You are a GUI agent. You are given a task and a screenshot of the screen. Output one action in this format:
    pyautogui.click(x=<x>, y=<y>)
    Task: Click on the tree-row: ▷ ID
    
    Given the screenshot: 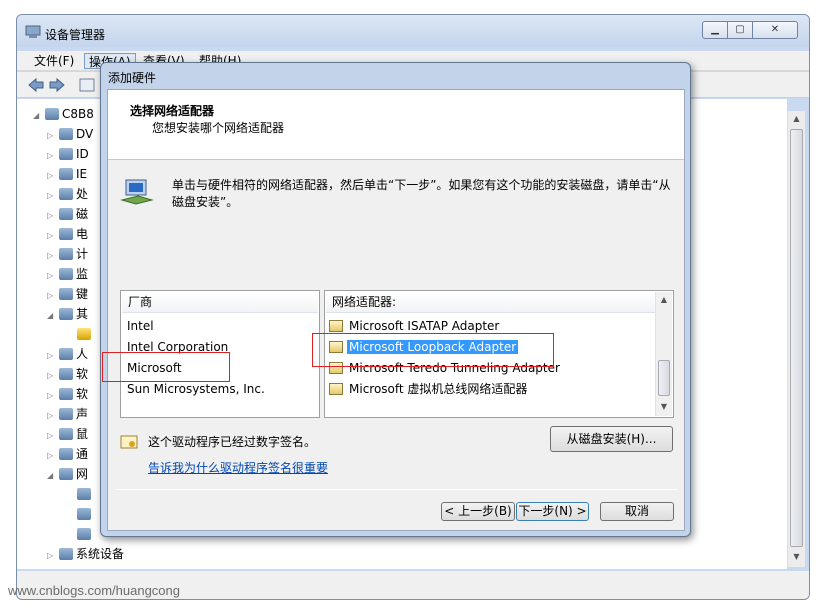 What is the action you would take?
    pyautogui.click(x=68, y=154)
    